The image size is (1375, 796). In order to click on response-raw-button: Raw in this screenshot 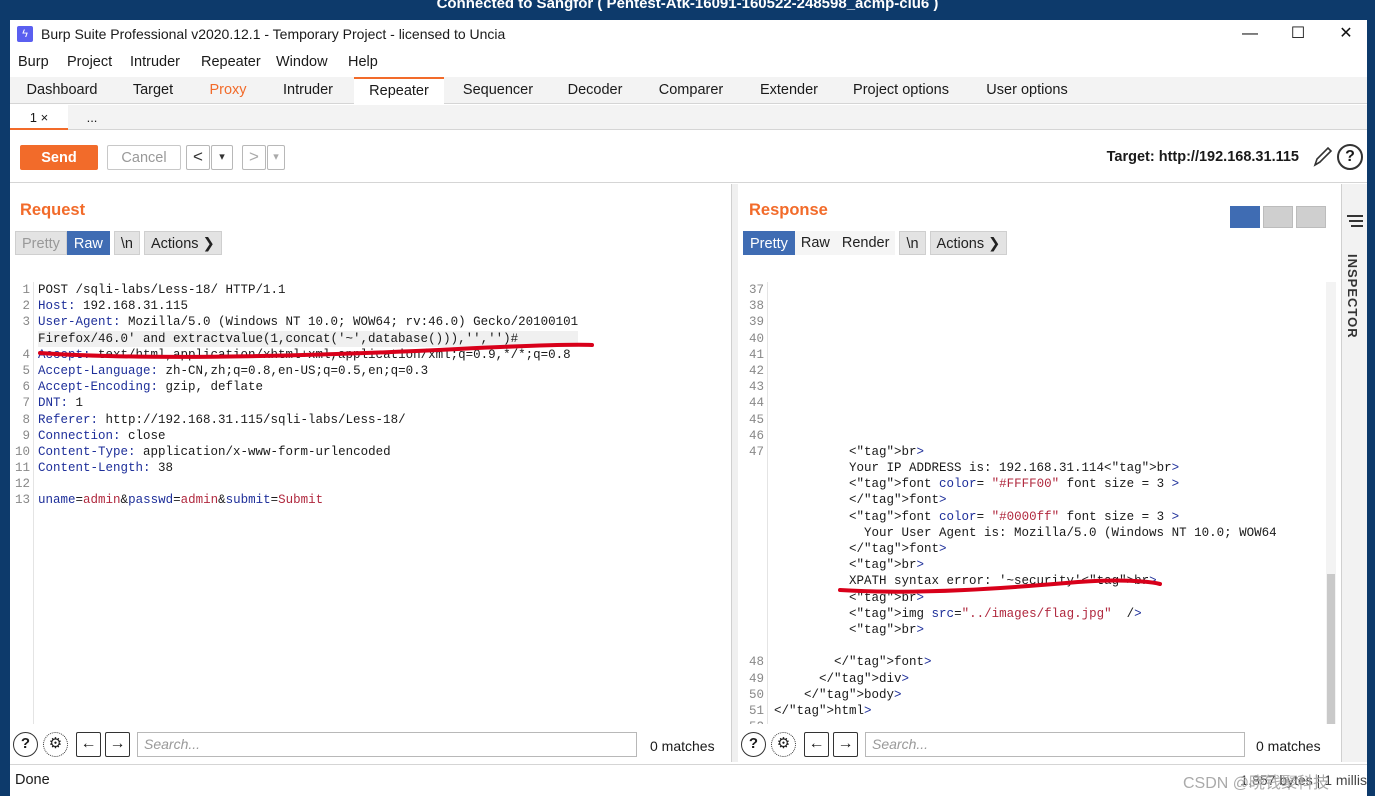, I will do `click(815, 243)`.